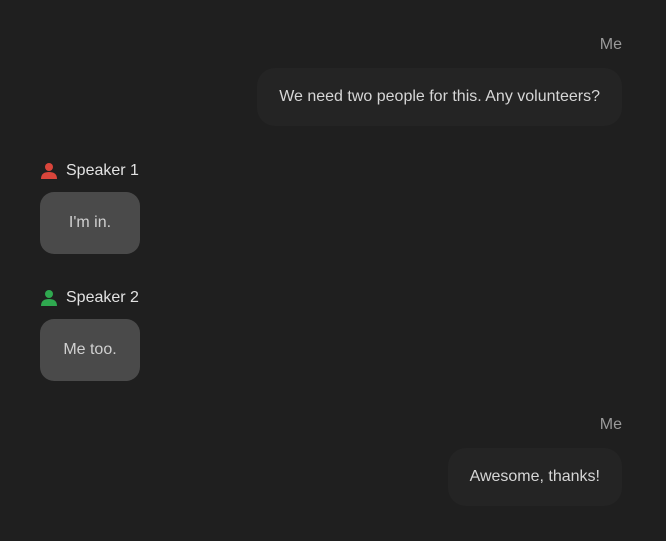 Image resolution: width=666 pixels, height=541 pixels. I want to click on speaker-name: Speaker 2, so click(102, 297).